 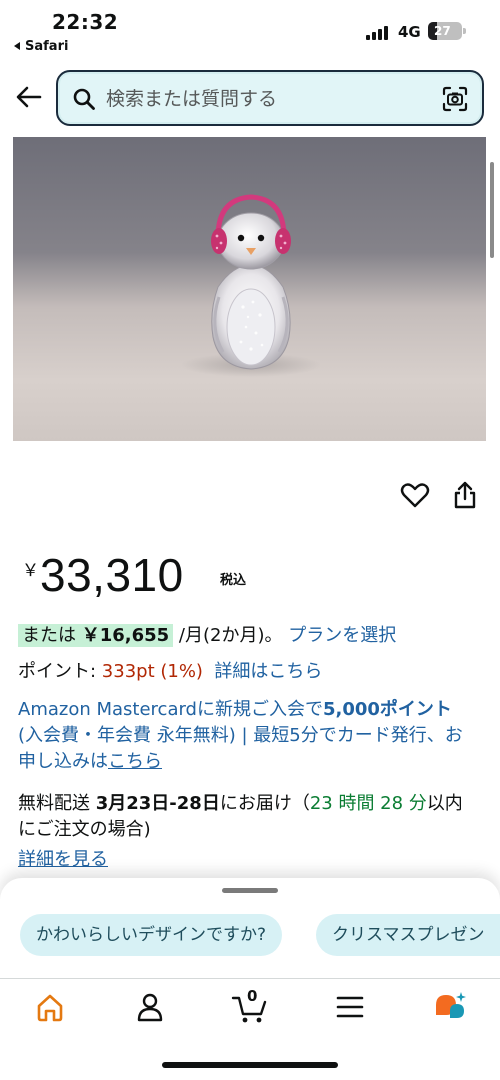 I want to click on promo-link: こちら, so click(x=135, y=761).